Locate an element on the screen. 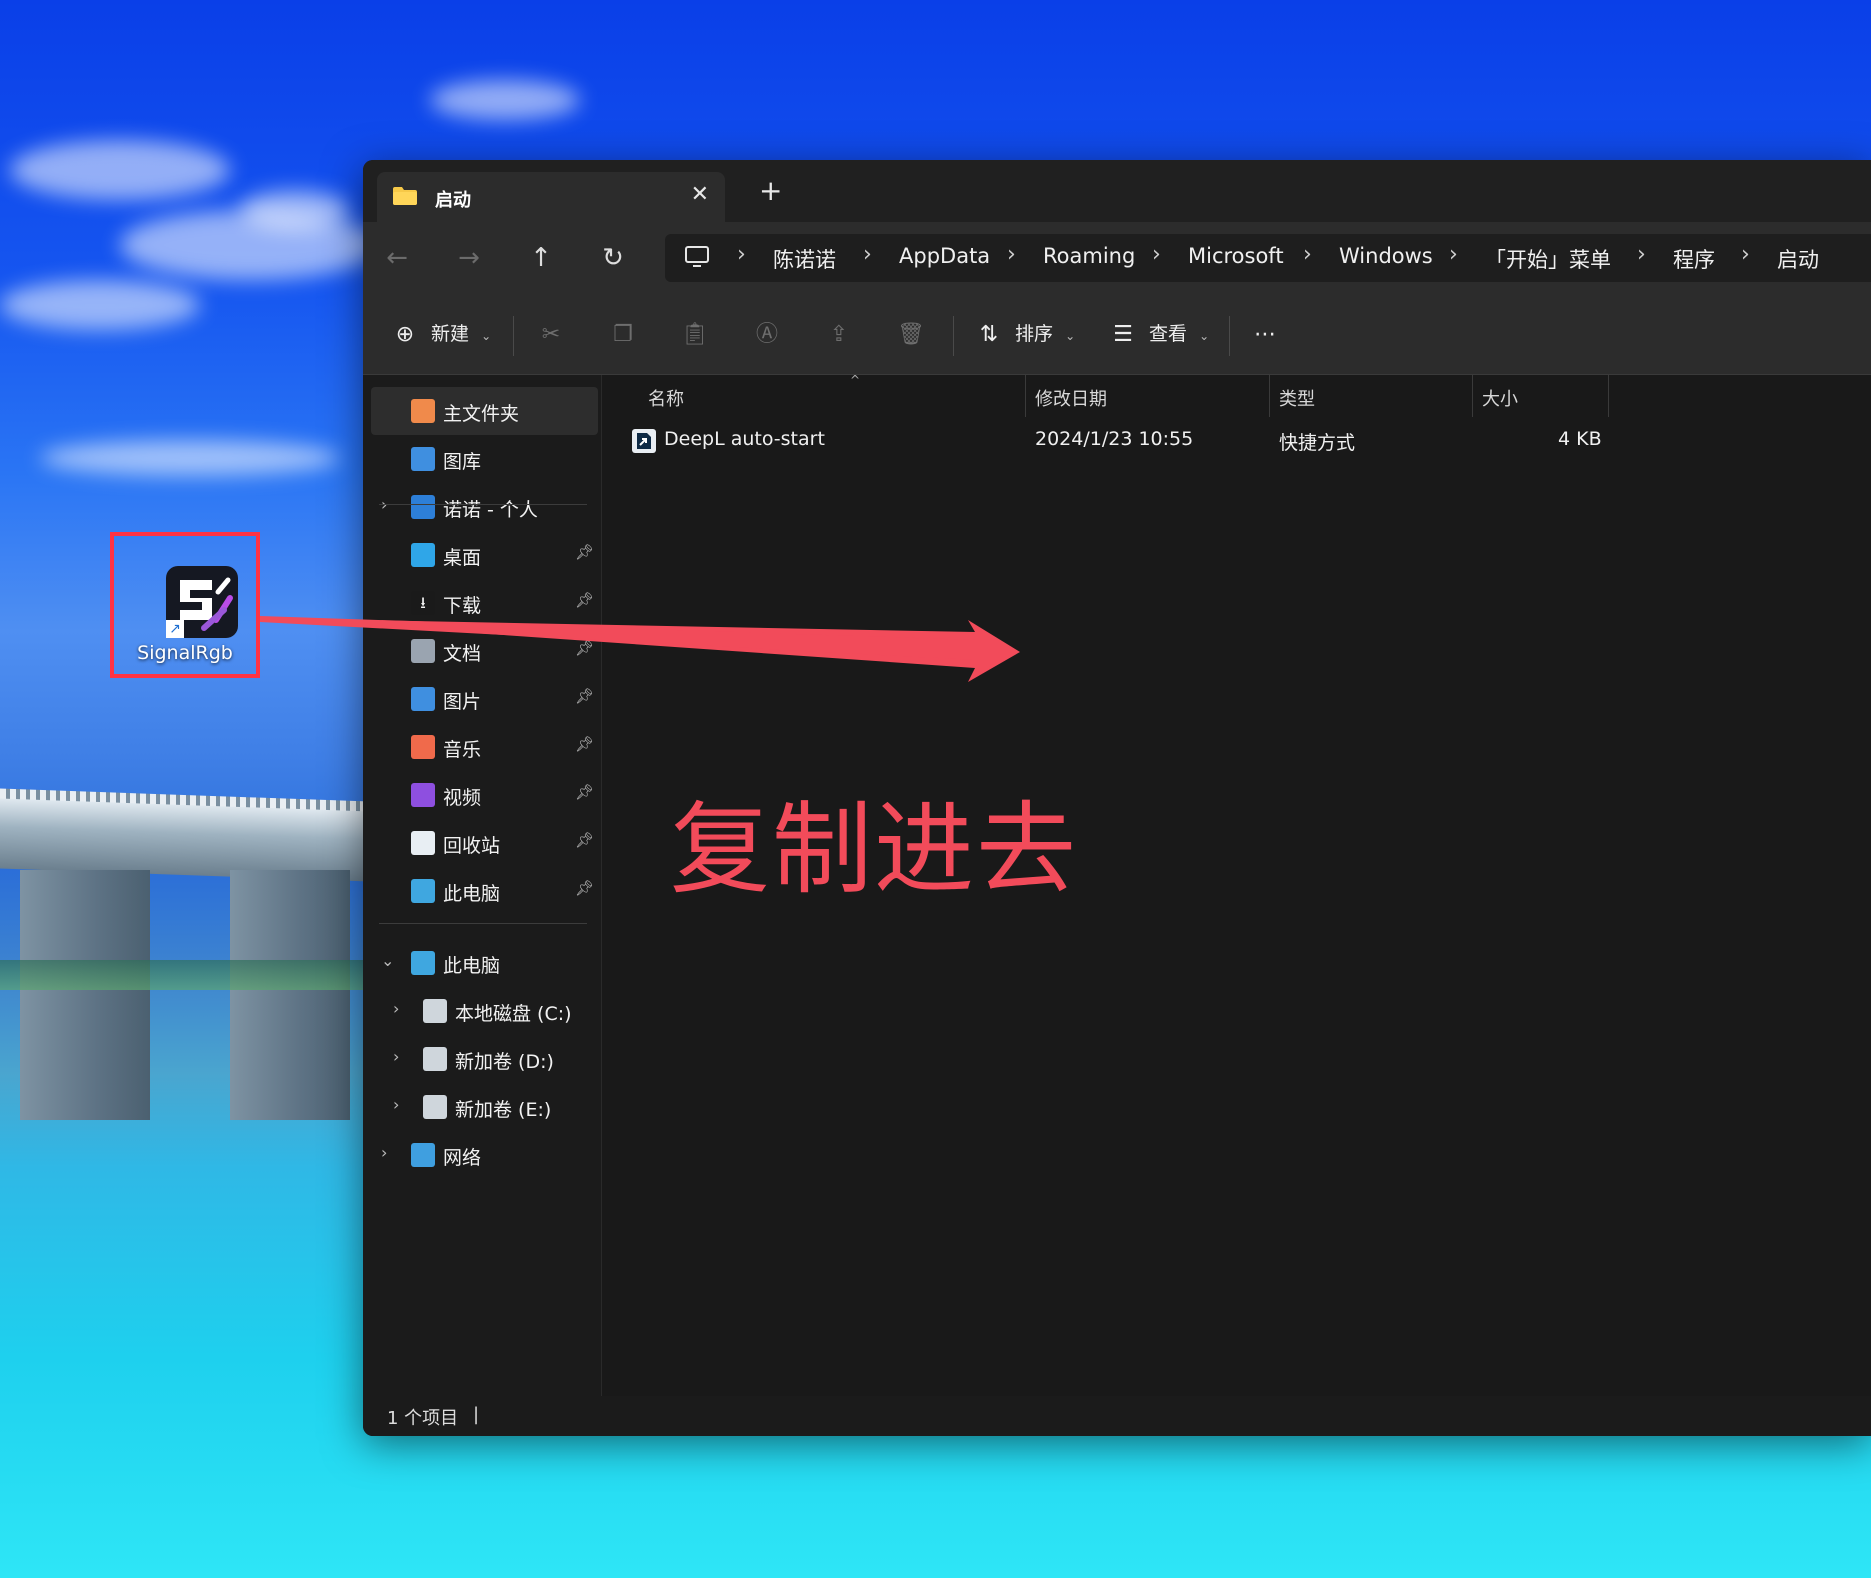 The width and height of the screenshot is (1871, 1578). breadcrumb-user: 陈诺诺 is located at coordinates (804, 259).